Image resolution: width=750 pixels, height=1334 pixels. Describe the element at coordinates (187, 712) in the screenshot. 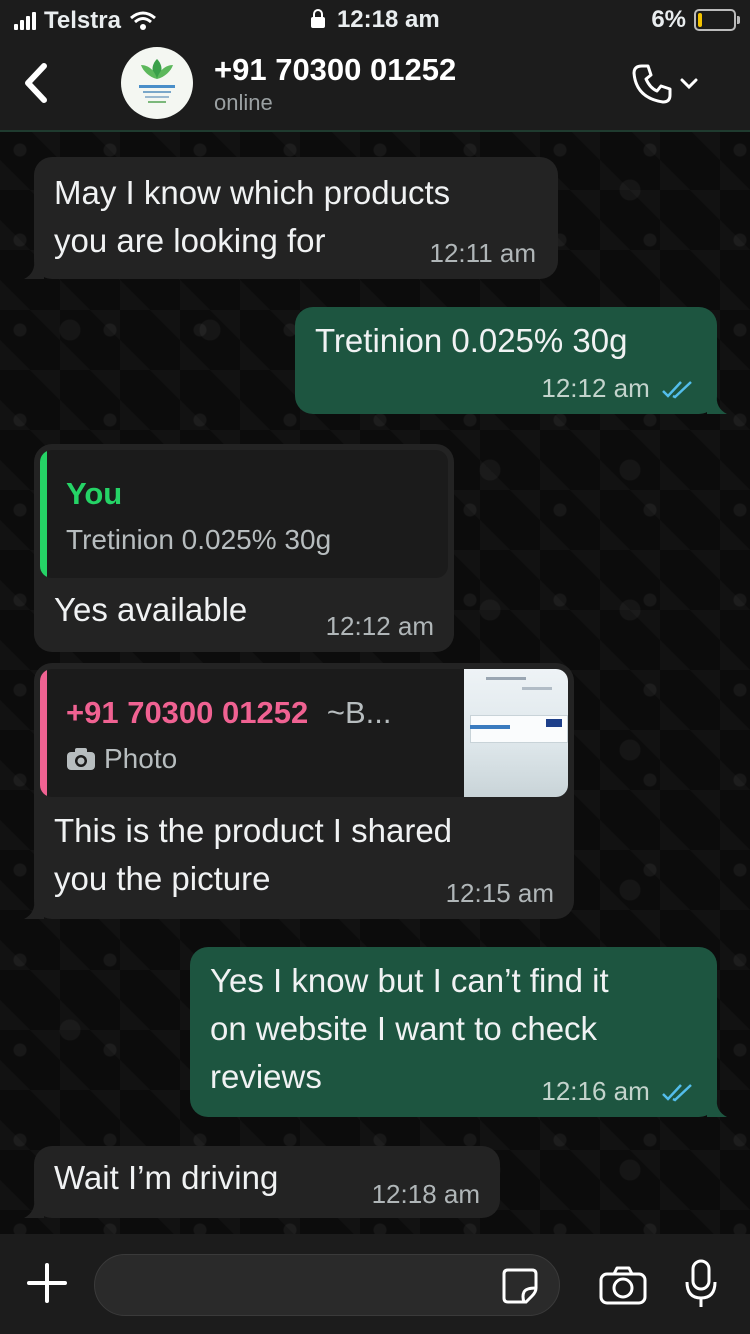

I see `quote-author: +91 70300 01252` at that location.